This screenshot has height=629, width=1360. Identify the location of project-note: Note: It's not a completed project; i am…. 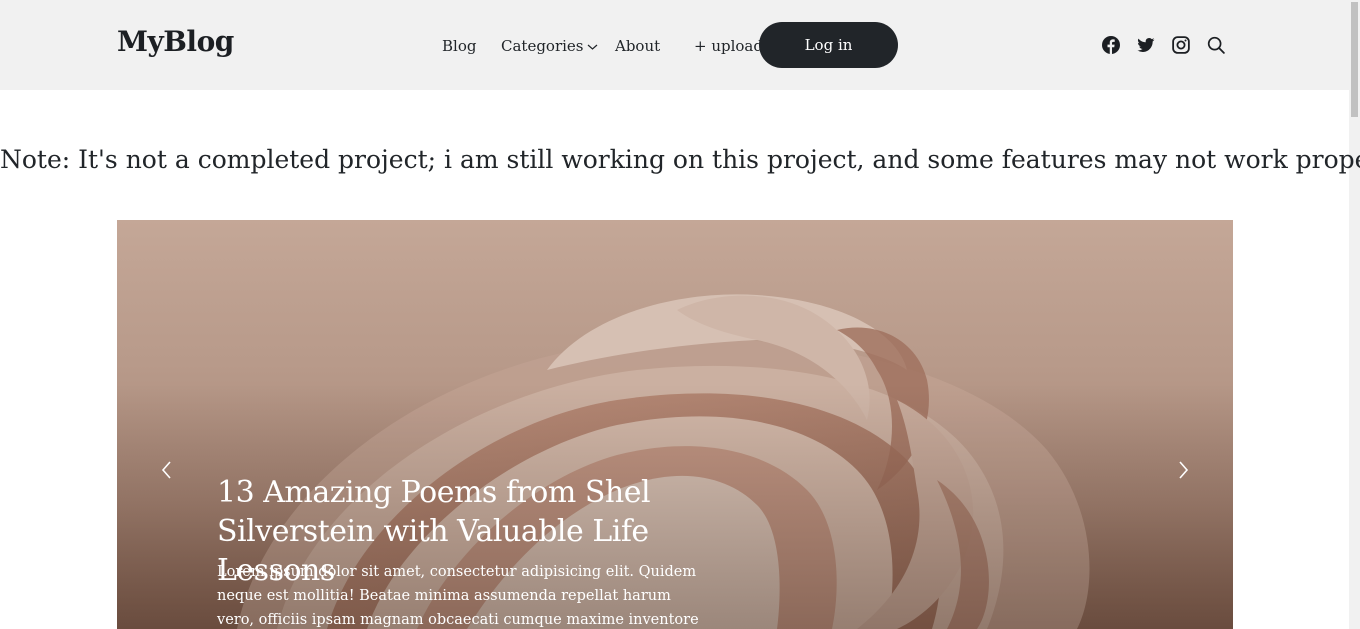
(680, 159).